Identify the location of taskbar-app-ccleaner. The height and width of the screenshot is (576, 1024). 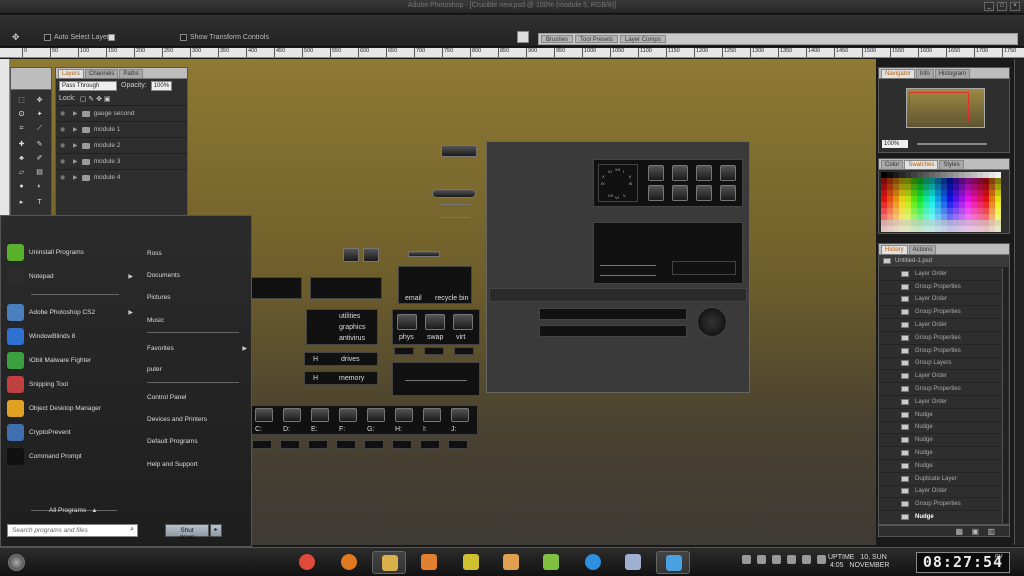
(593, 562).